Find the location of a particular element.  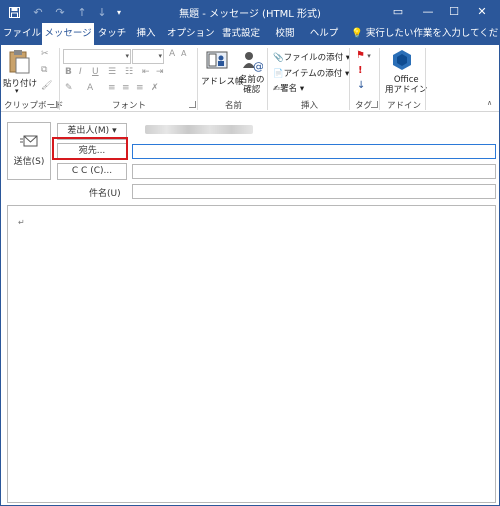

check-names-label: 名前の 確認 is located at coordinates (252, 85).